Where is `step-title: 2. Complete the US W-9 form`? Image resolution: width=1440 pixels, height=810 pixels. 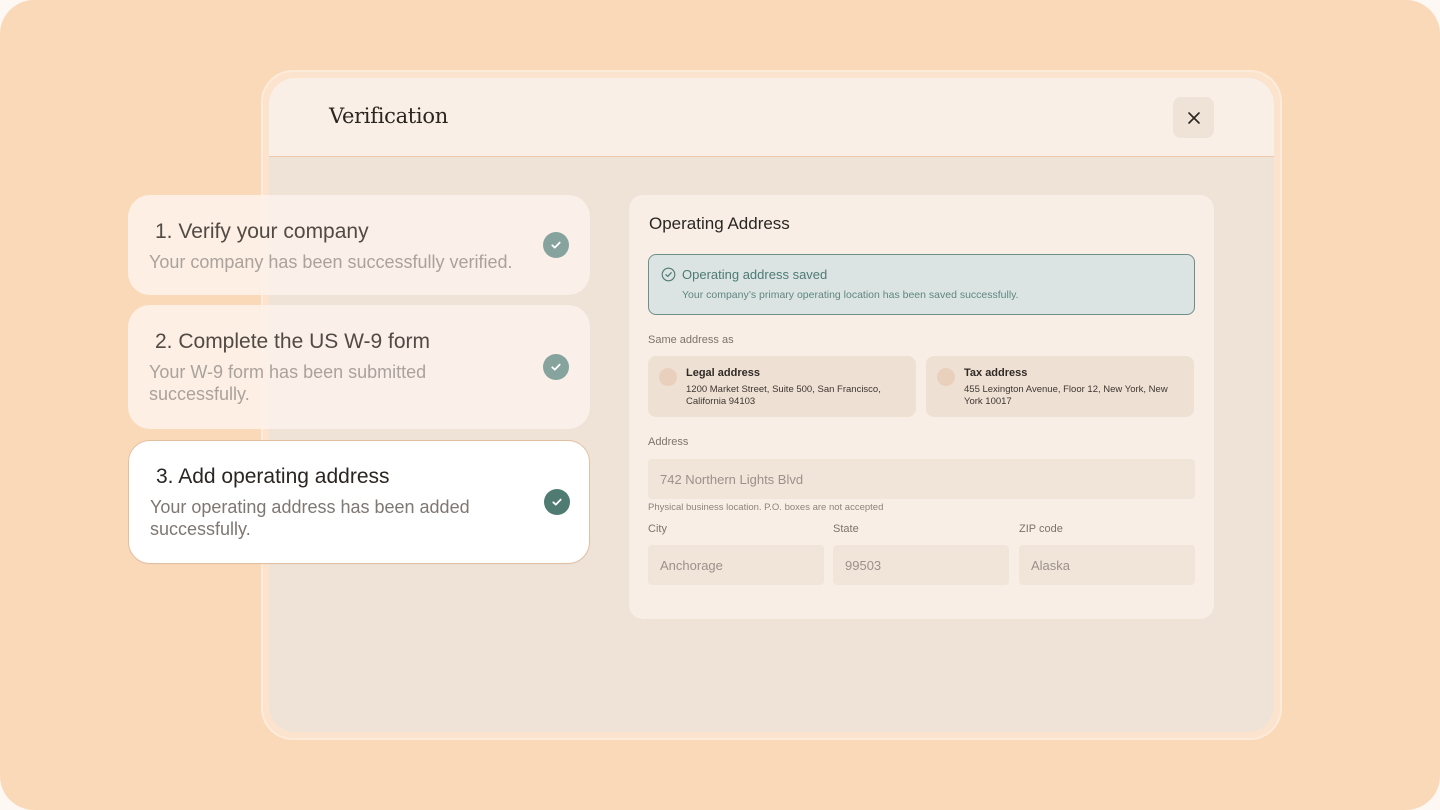 step-title: 2. Complete the US W-9 form is located at coordinates (293, 341).